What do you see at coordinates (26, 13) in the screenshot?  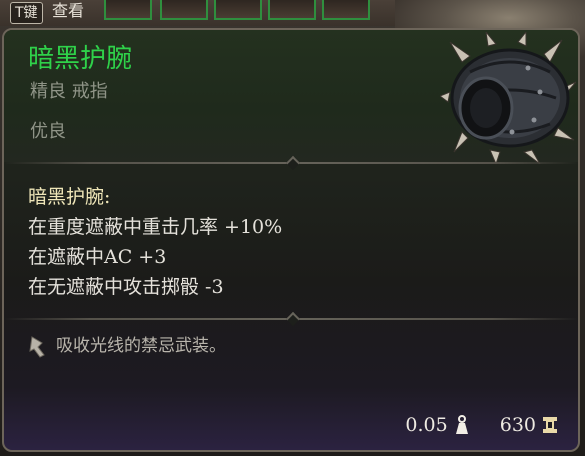 I see `key-hint-badge: T键` at bounding box center [26, 13].